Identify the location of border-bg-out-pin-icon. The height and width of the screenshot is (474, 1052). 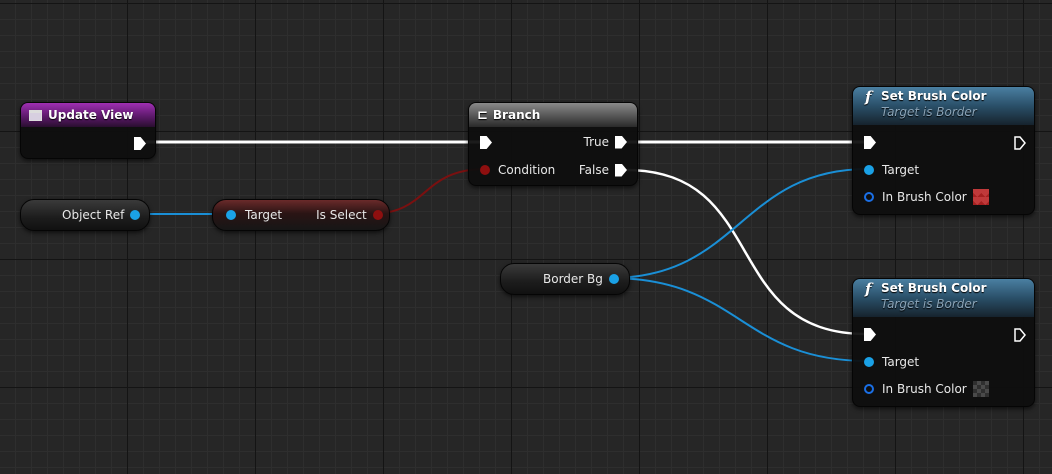
(613, 279).